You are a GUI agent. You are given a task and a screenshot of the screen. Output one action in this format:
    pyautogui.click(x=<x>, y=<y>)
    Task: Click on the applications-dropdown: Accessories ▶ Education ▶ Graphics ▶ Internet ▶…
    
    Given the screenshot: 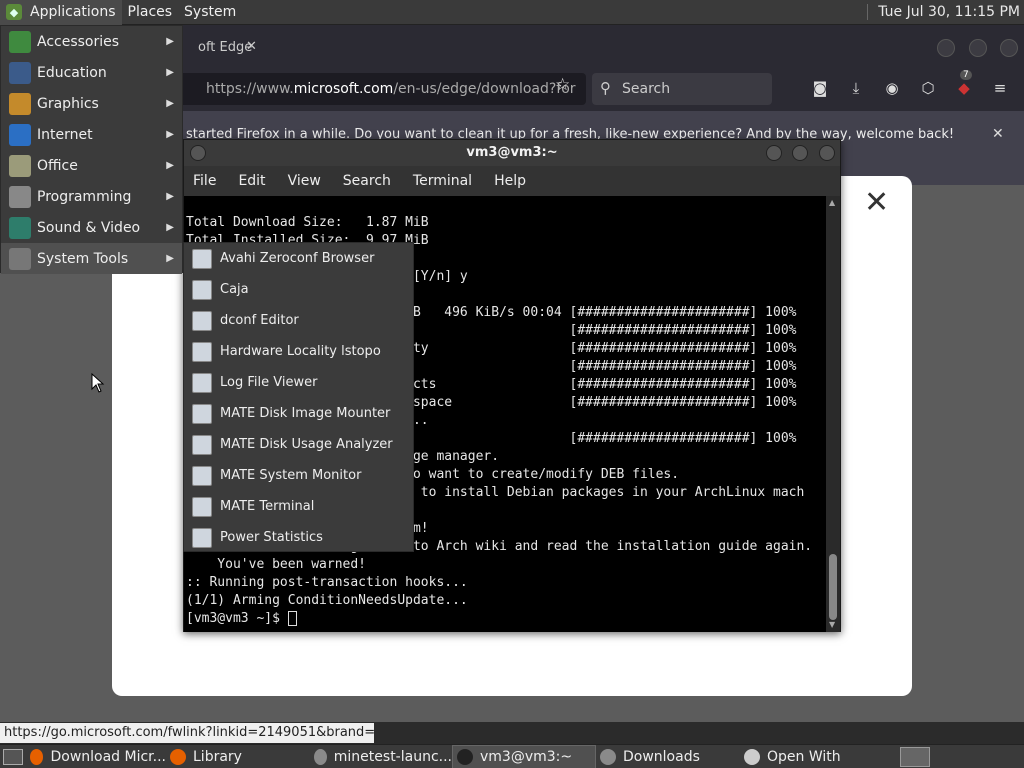 What is the action you would take?
    pyautogui.click(x=91, y=149)
    